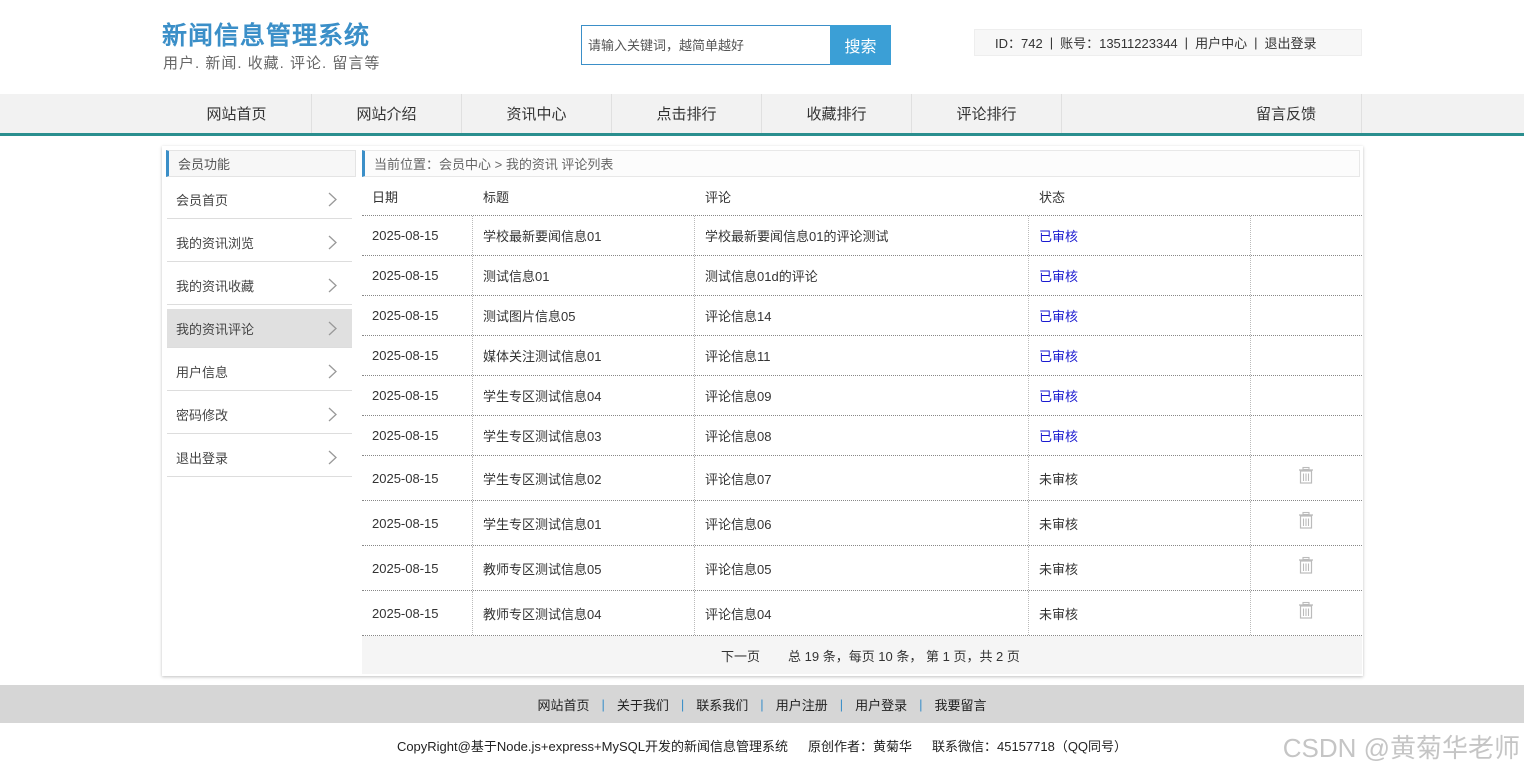 This screenshot has width=1524, height=773. What do you see at coordinates (259, 285) in the screenshot?
I see `sidebar-item-favorites: 我的资讯收藏` at bounding box center [259, 285].